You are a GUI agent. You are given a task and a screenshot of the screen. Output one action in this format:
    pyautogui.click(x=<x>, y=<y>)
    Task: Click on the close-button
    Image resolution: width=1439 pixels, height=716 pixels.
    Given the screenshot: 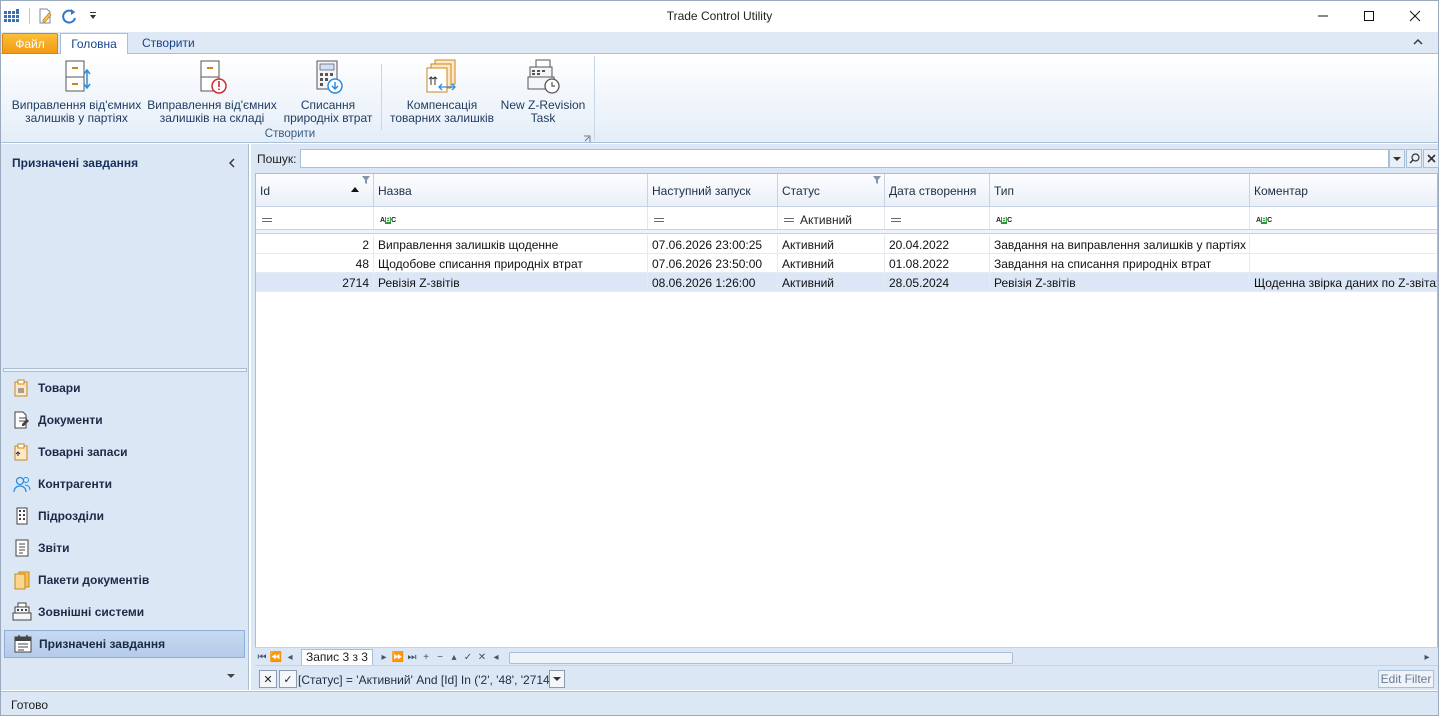 What is the action you would take?
    pyautogui.click(x=1415, y=16)
    